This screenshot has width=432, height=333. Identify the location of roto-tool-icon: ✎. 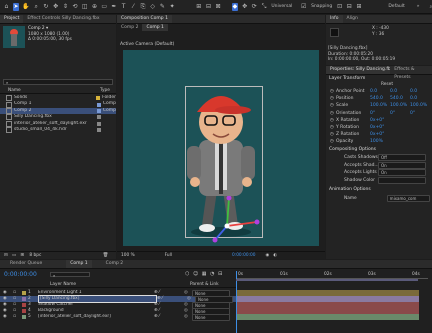
(162, 7).